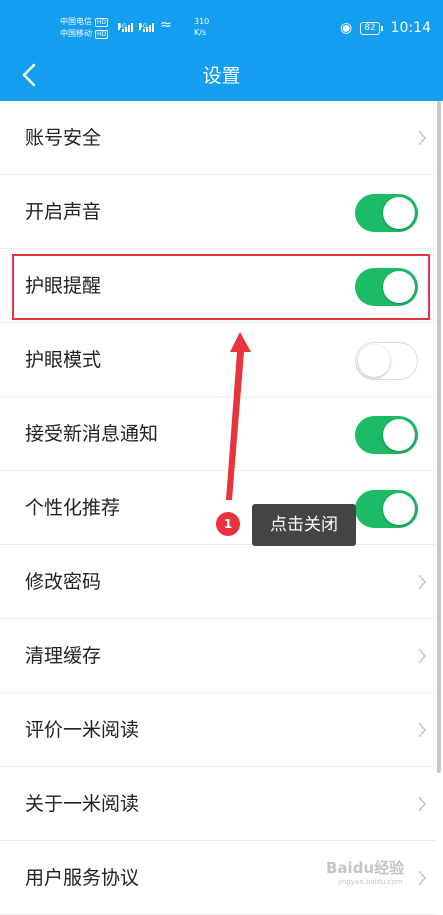 Image resolution: width=443 pixels, height=915 pixels. What do you see at coordinates (82, 804) in the screenshot?
I see `settings-row-label: 关于一米阅读` at bounding box center [82, 804].